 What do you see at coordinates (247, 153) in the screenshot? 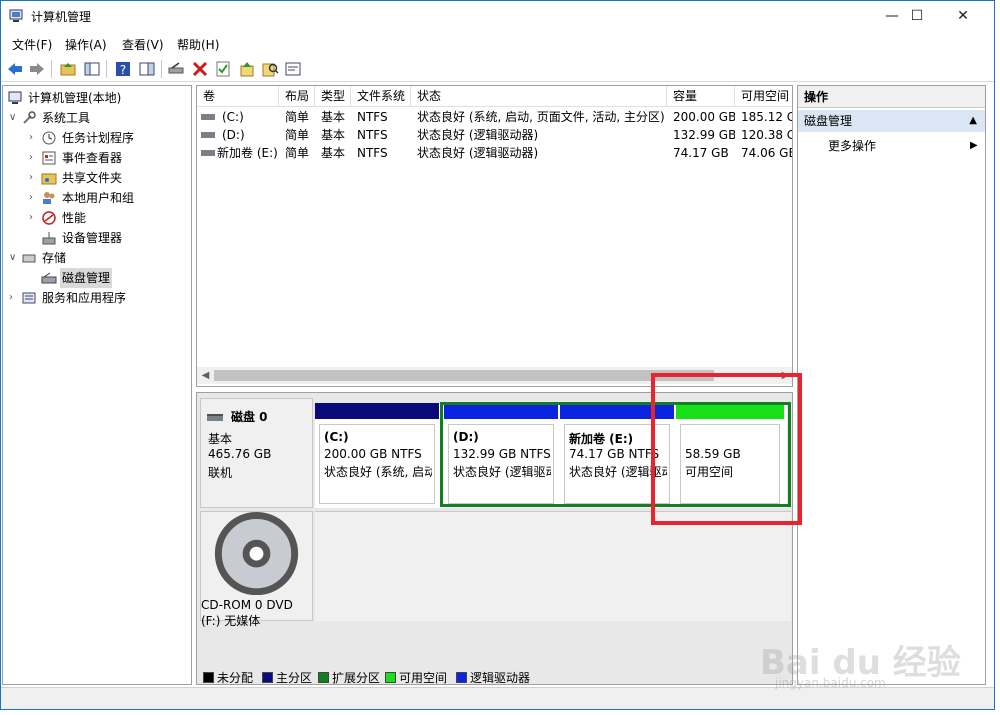
I see `cell-volume: 新加卷 (E:)` at bounding box center [247, 153].